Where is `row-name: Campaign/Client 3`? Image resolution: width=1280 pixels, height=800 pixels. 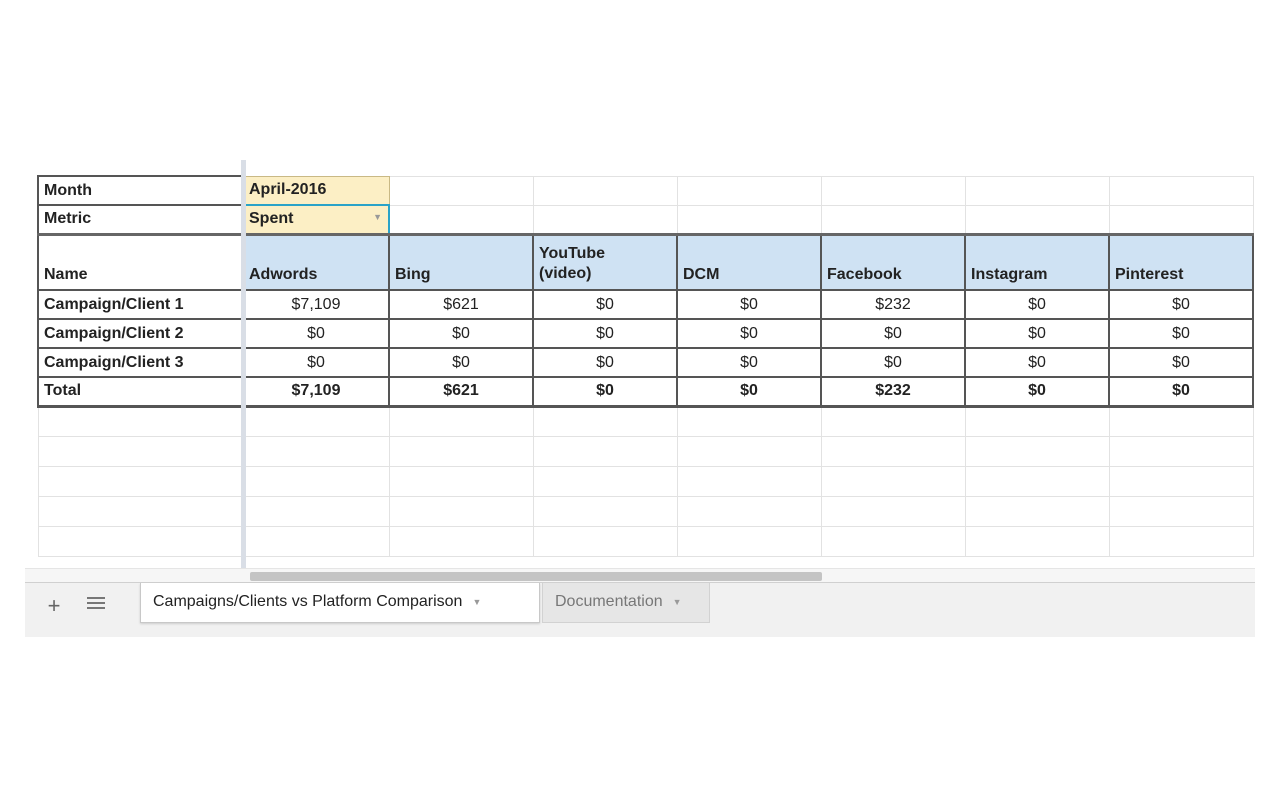 row-name: Campaign/Client 3 is located at coordinates (140, 362).